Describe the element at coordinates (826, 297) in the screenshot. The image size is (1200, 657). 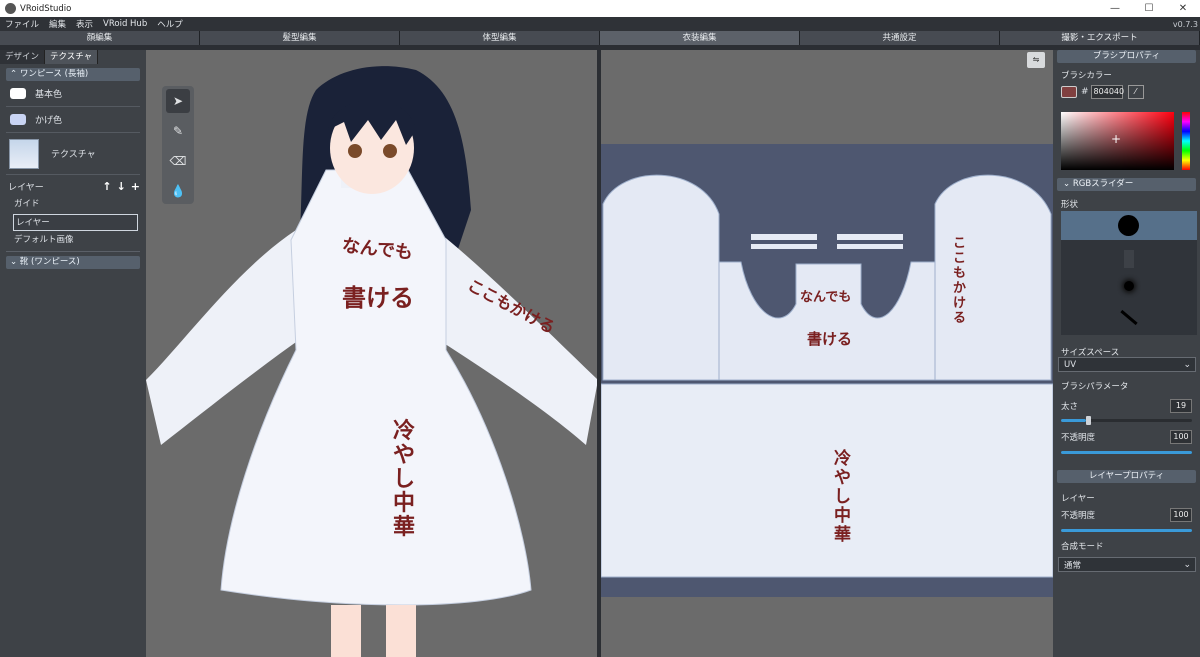
I see `uv-text-1: なんでも` at that location.